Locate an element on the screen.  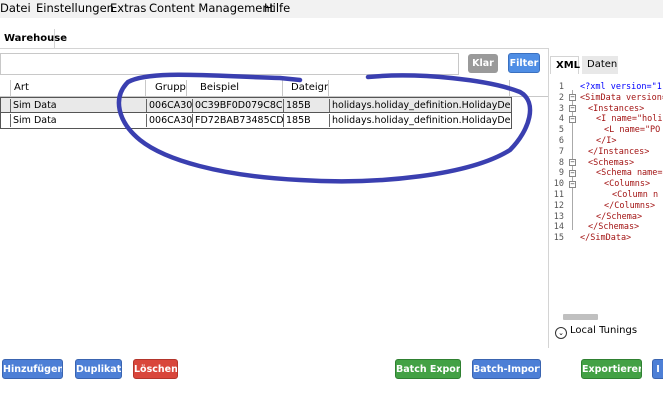
code-line: </Schema> is located at coordinates (619, 216).